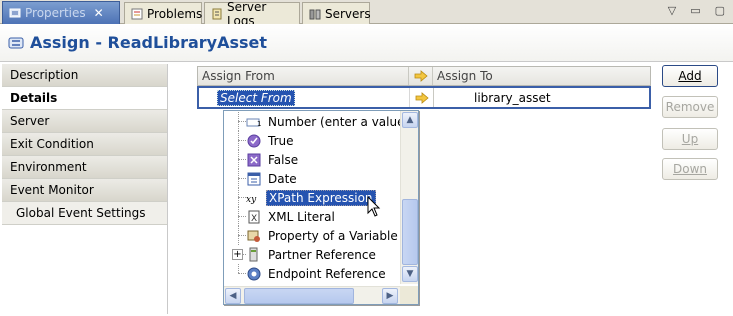 The height and width of the screenshot is (316, 733). I want to click on true-icon, so click(254, 141).